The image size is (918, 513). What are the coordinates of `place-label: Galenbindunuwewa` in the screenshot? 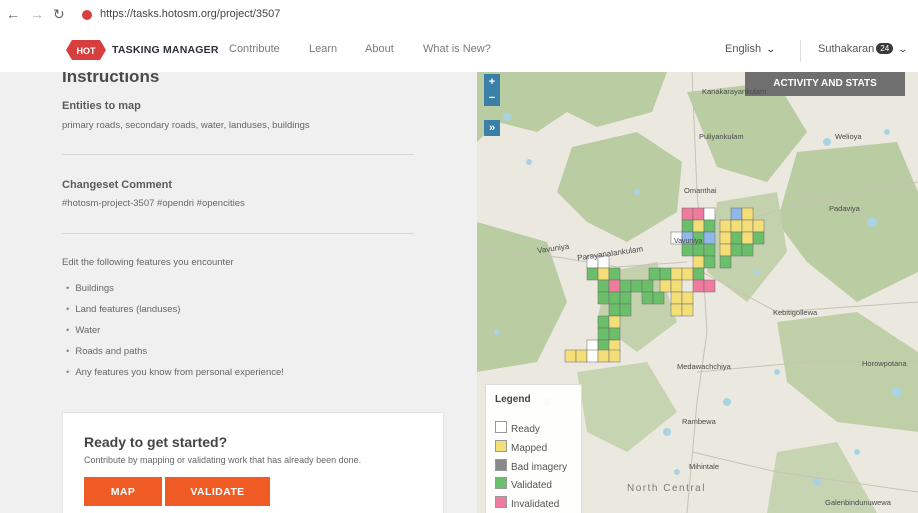 It's located at (858, 502).